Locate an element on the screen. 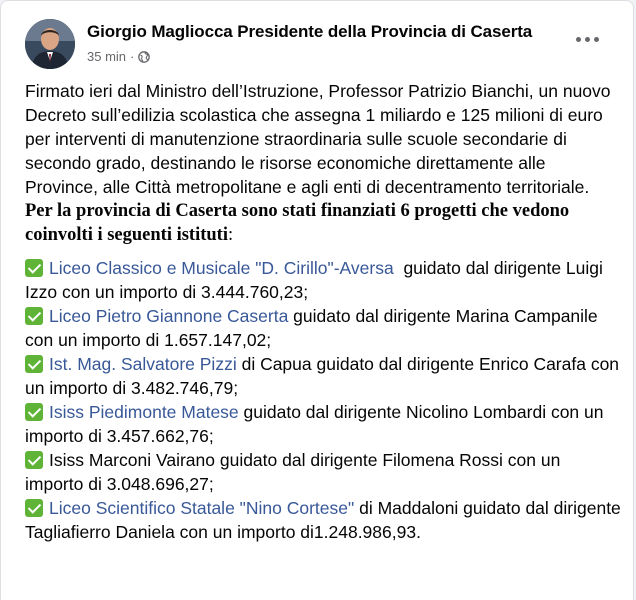 This screenshot has height=600, width=636. more-options-button is located at coordinates (587, 39).